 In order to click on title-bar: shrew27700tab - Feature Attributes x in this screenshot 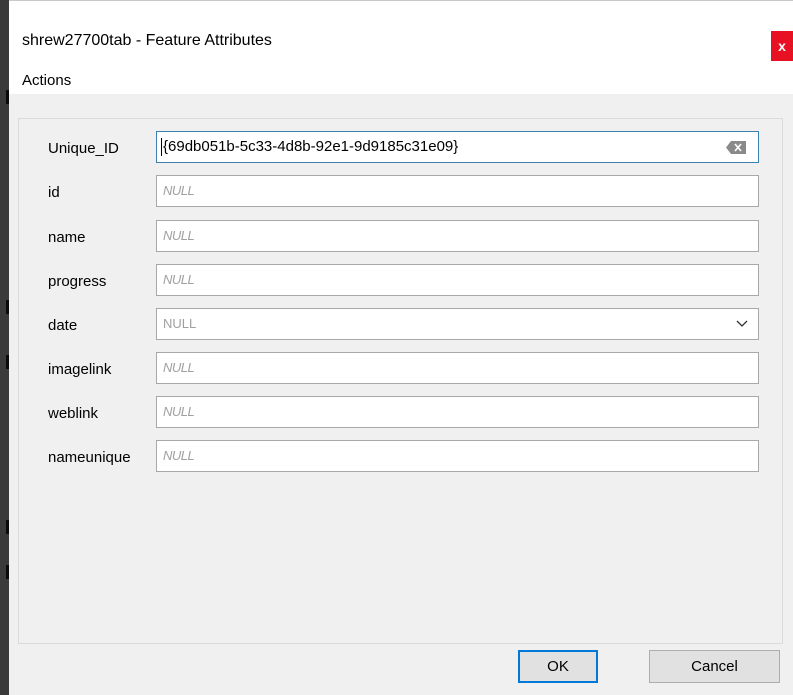, I will do `click(401, 36)`.